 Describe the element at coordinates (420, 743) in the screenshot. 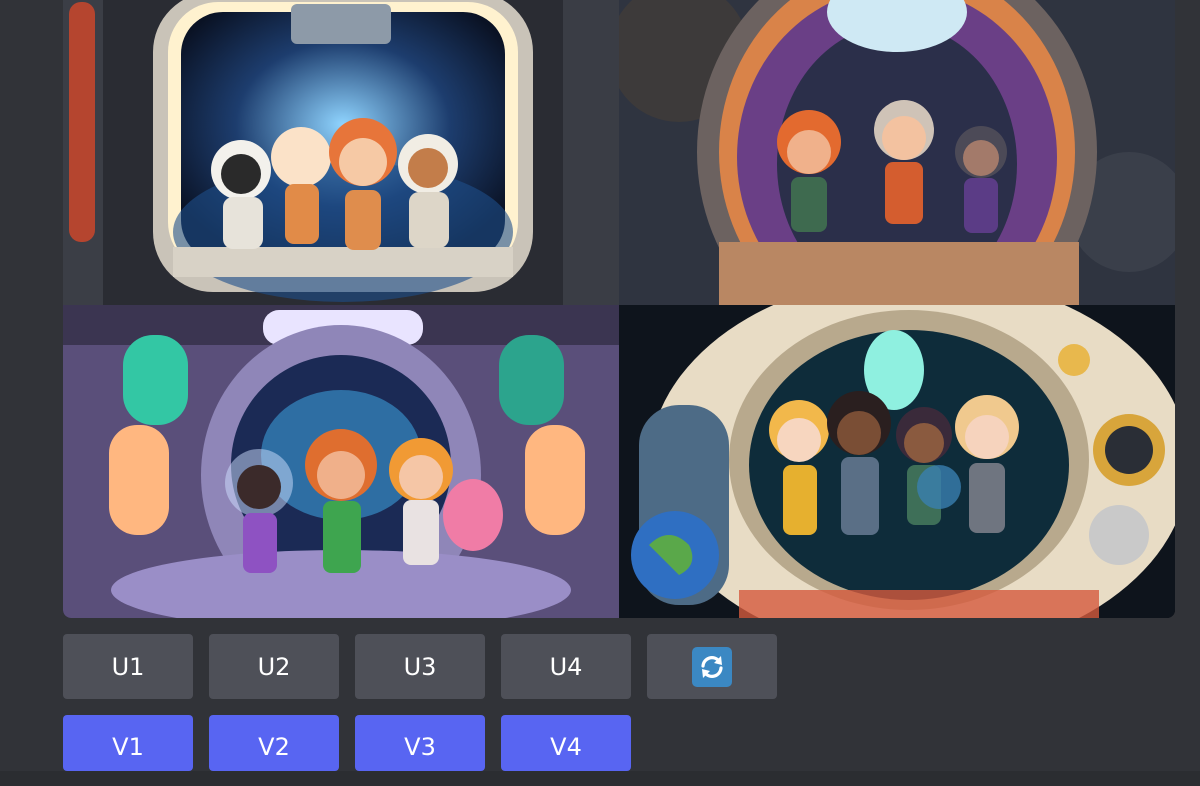

I see `variation-button-3: V3` at that location.